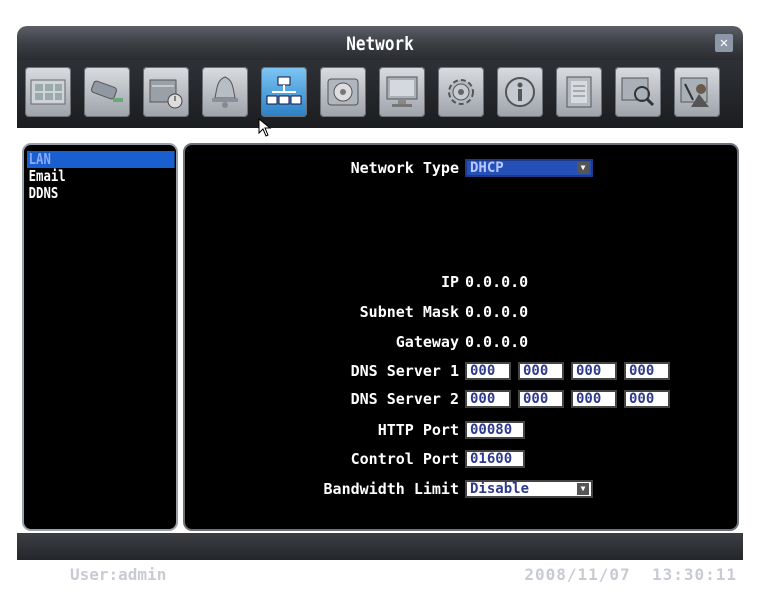 The height and width of the screenshot is (595, 781). I want to click on http-port-label: HTTP Port, so click(418, 430).